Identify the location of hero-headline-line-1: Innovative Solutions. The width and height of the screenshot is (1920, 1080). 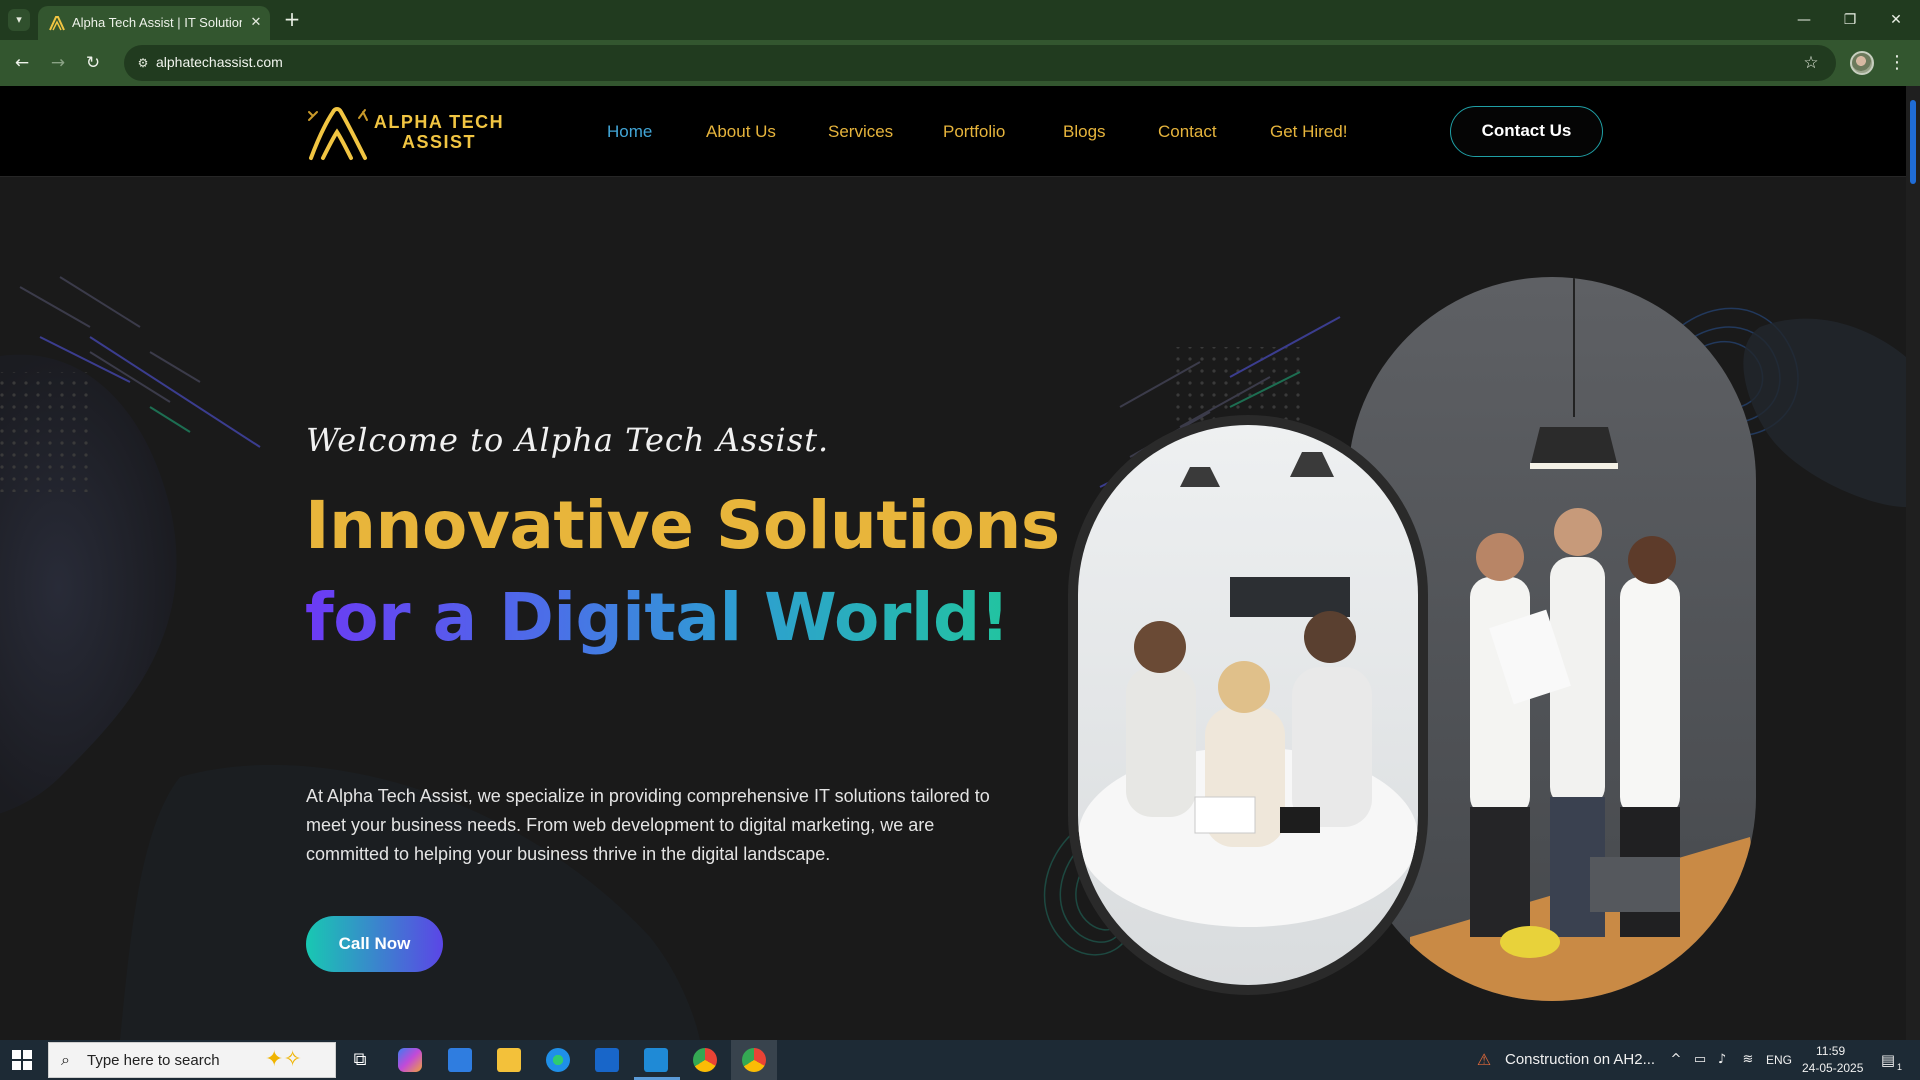
(682, 525).